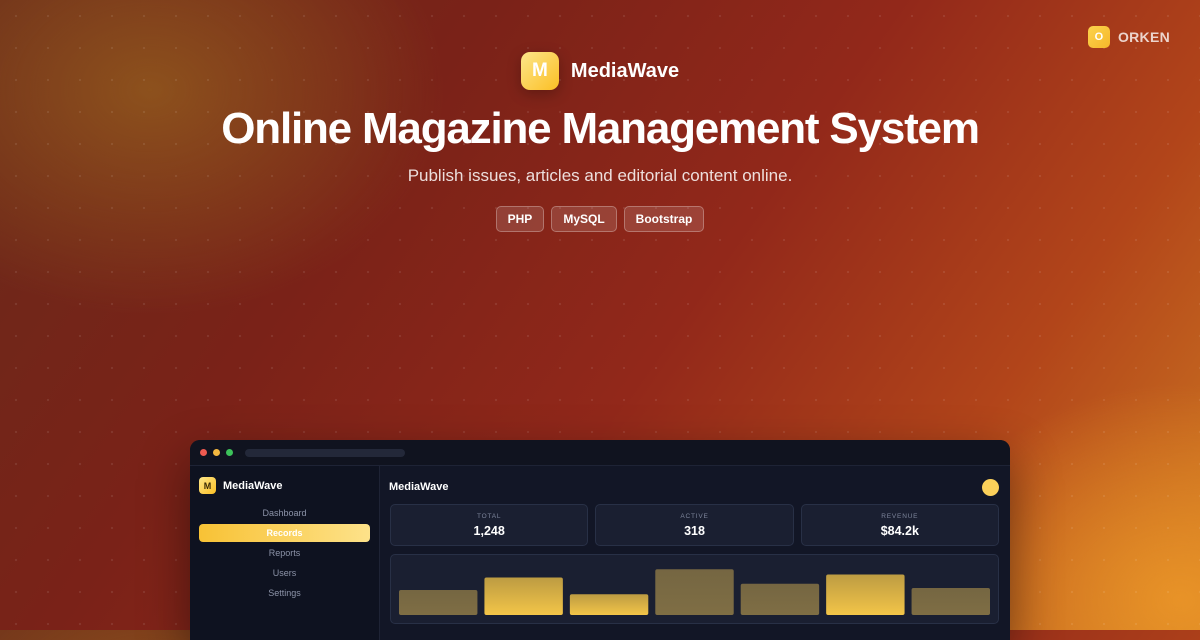  I want to click on sidebar-item-reports: Reports, so click(284, 553).